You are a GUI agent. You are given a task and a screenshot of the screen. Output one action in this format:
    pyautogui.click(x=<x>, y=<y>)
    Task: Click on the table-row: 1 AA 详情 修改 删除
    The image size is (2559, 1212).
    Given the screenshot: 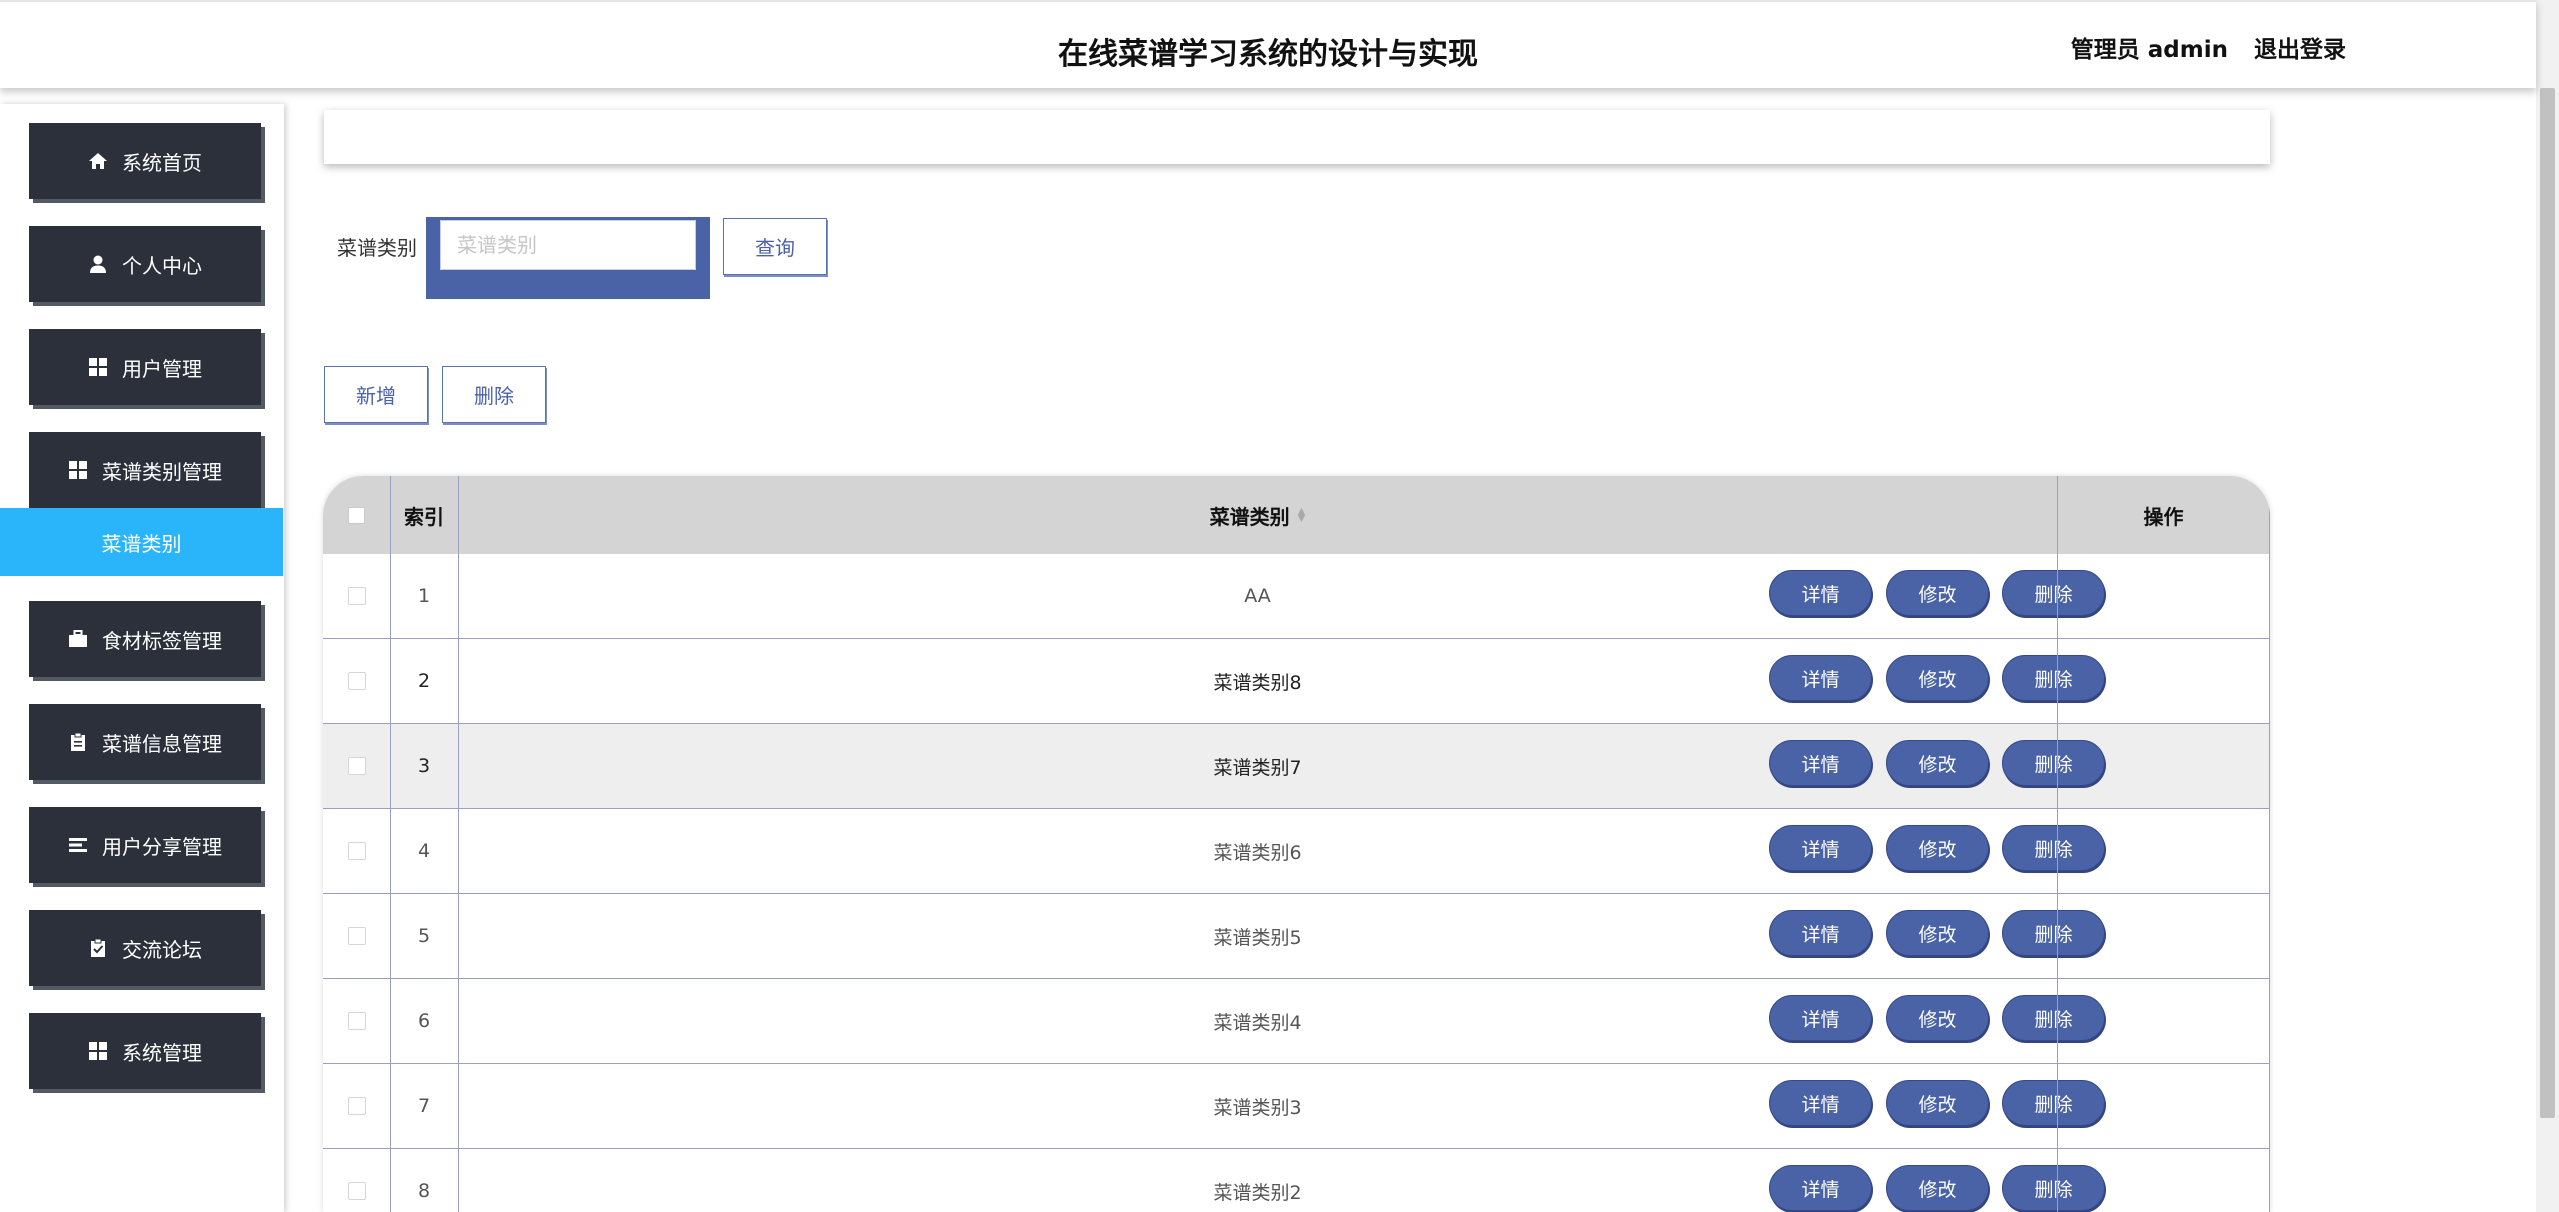 What is the action you would take?
    pyautogui.click(x=1296, y=596)
    